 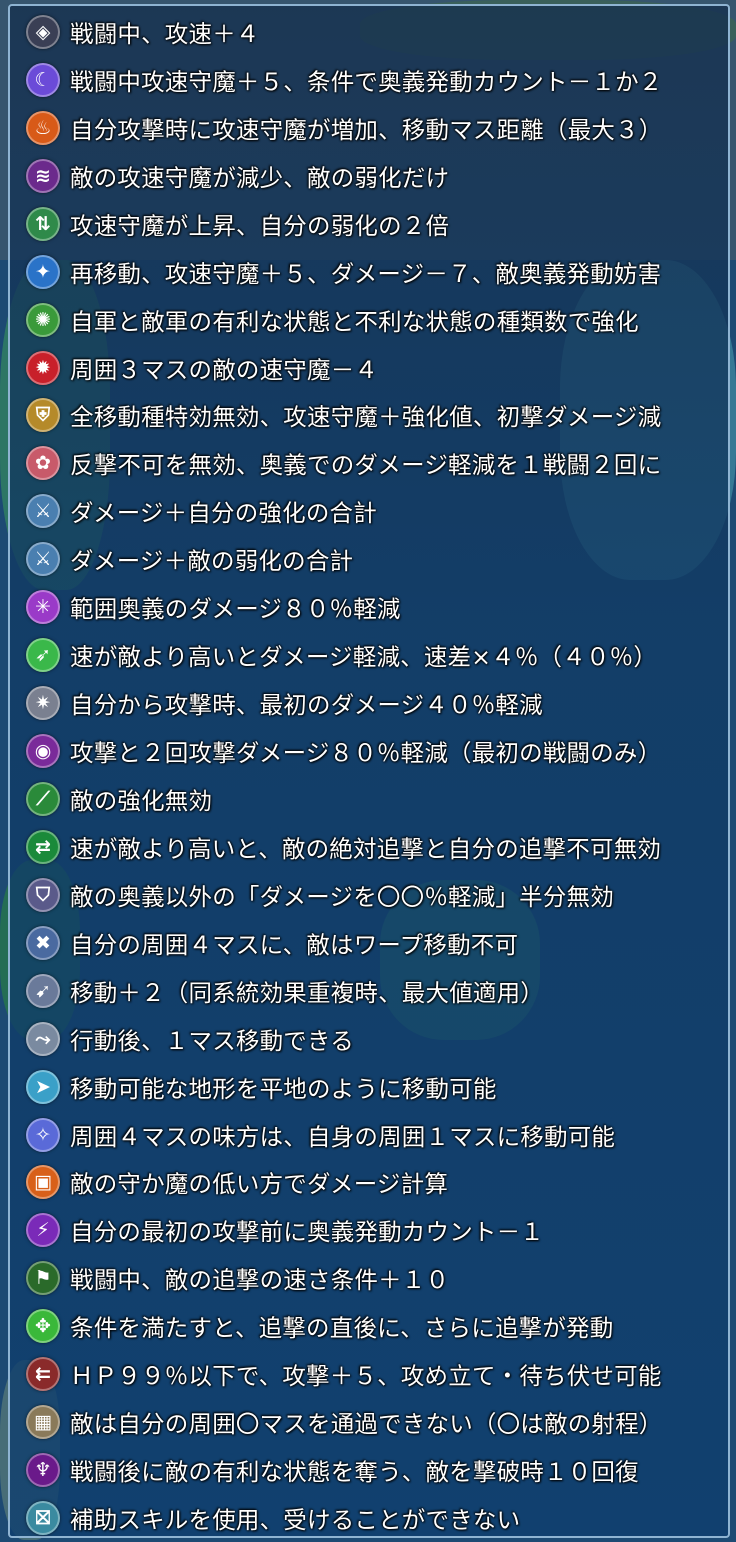 What do you see at coordinates (43, 1374) in the screenshot?
I see `red-arrows-icon: ⇇` at bounding box center [43, 1374].